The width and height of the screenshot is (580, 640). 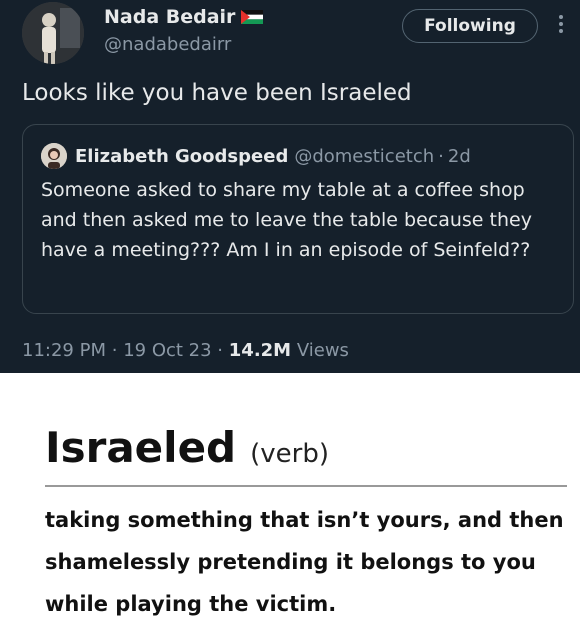 I want to click on tweet-text: Looks like you have been Israeled, so click(x=217, y=93).